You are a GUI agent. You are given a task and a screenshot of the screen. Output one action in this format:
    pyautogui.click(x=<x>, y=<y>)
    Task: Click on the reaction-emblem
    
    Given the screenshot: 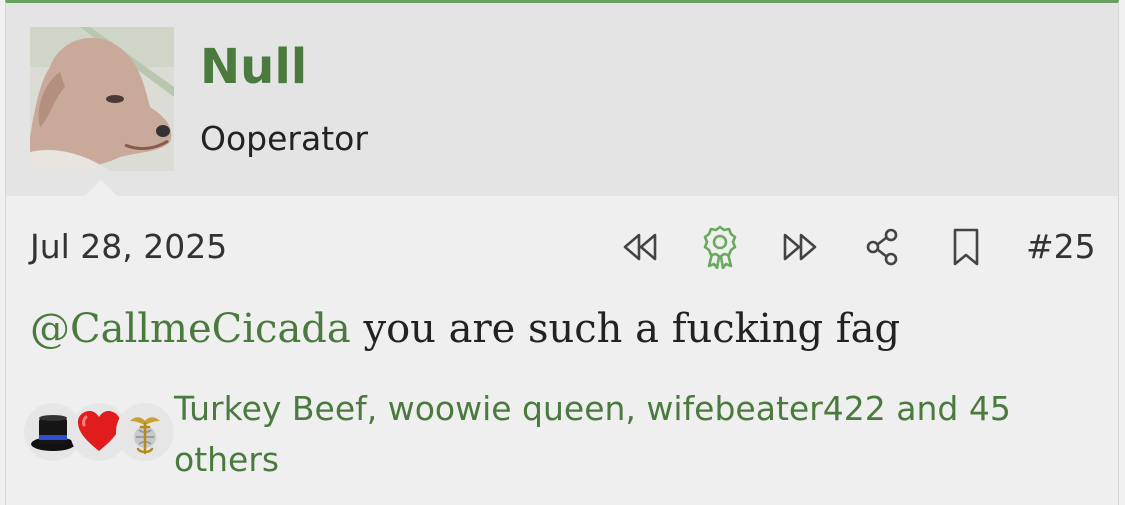 What is the action you would take?
    pyautogui.click(x=145, y=432)
    